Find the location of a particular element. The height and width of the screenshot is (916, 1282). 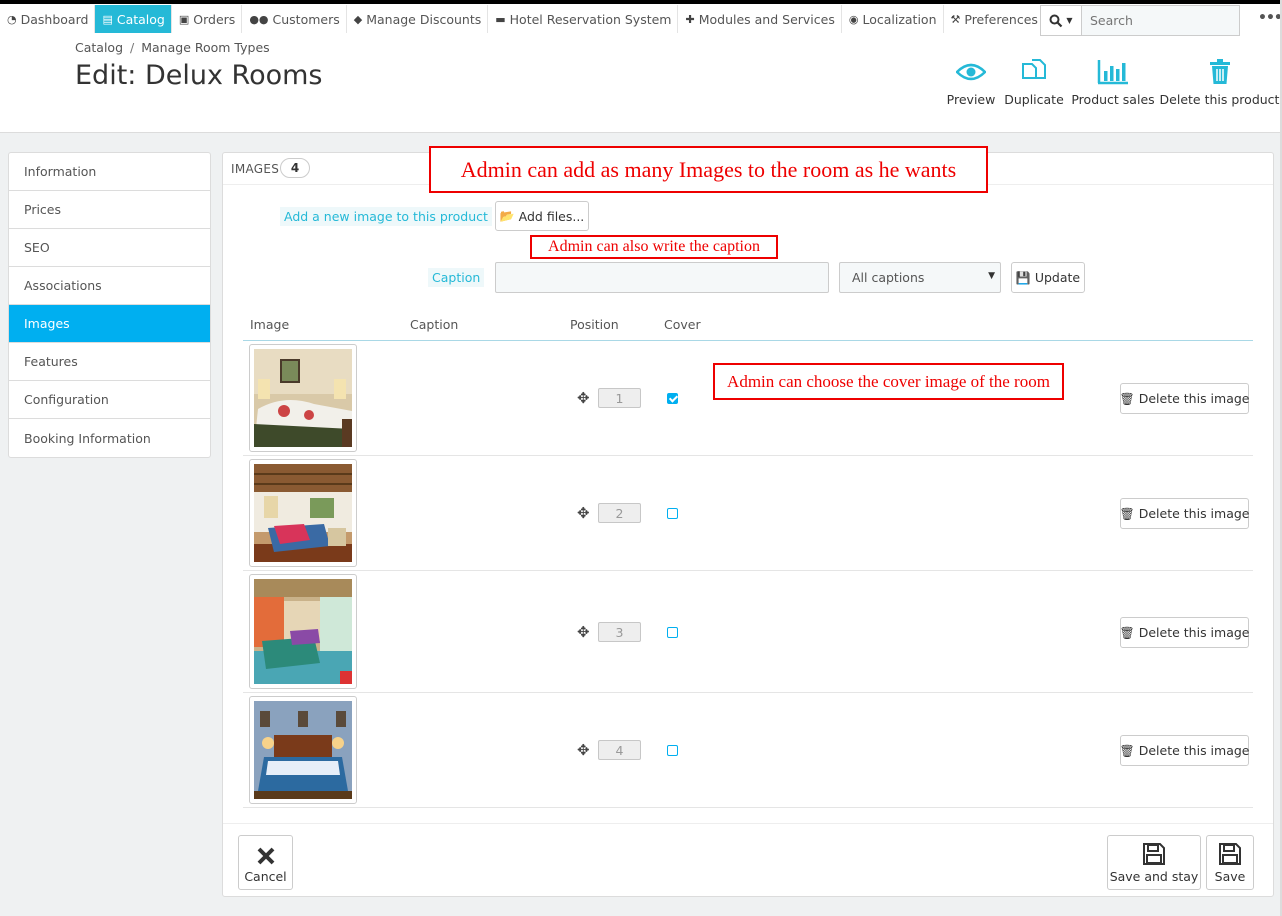

tab-information: Information is located at coordinates (109, 172).